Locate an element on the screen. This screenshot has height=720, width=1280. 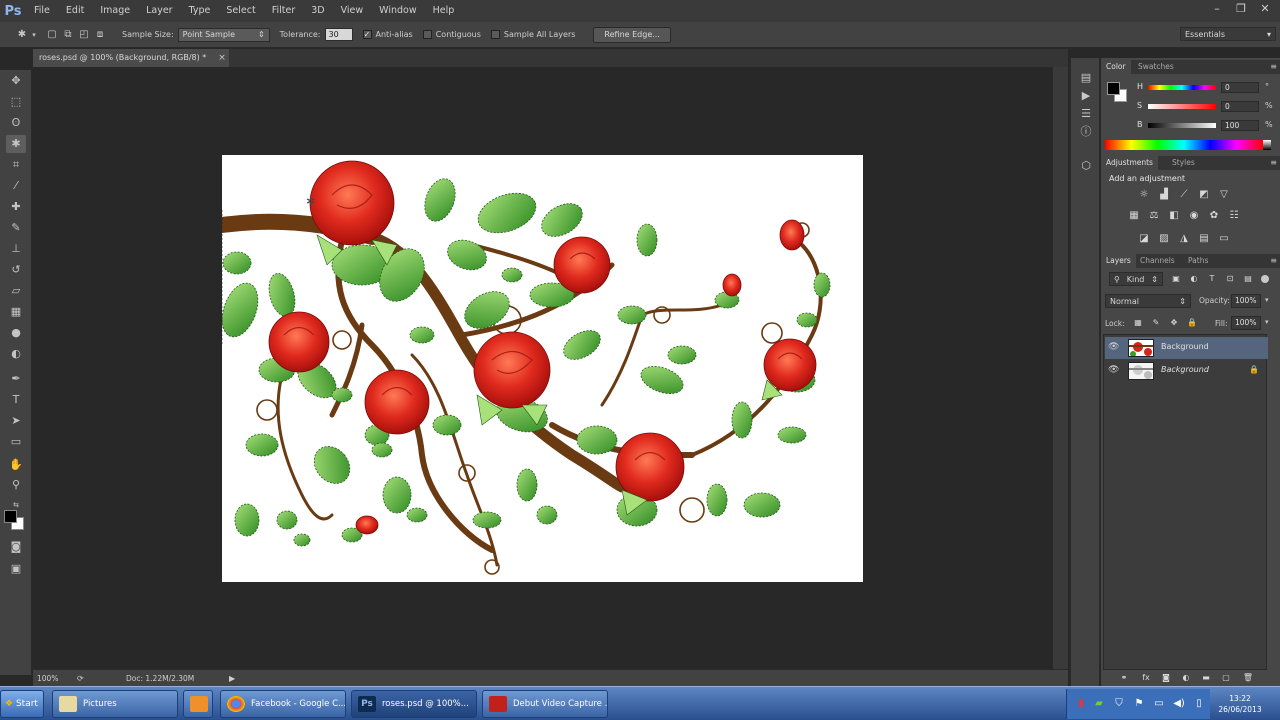
tab-color: Color is located at coordinates (1116, 67).